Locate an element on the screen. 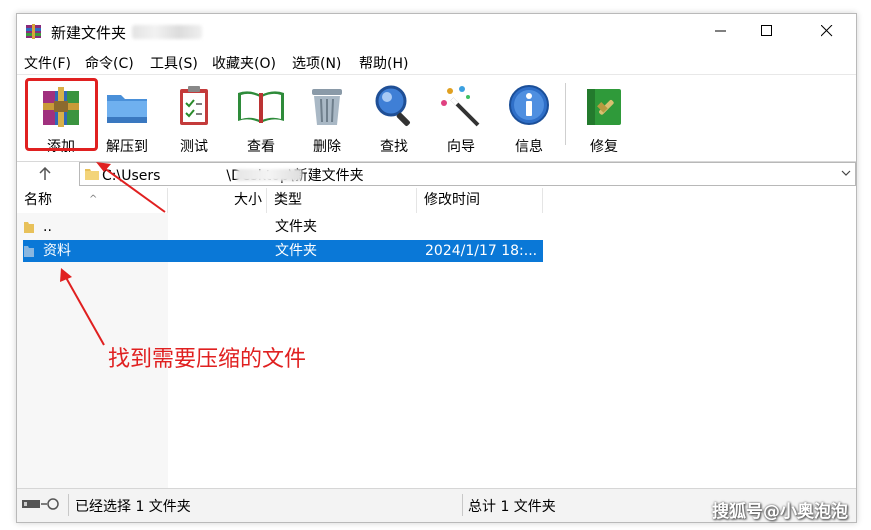 The height and width of the screenshot is (530, 871). menu-favorites: 收藏夹(O) is located at coordinates (244, 63).